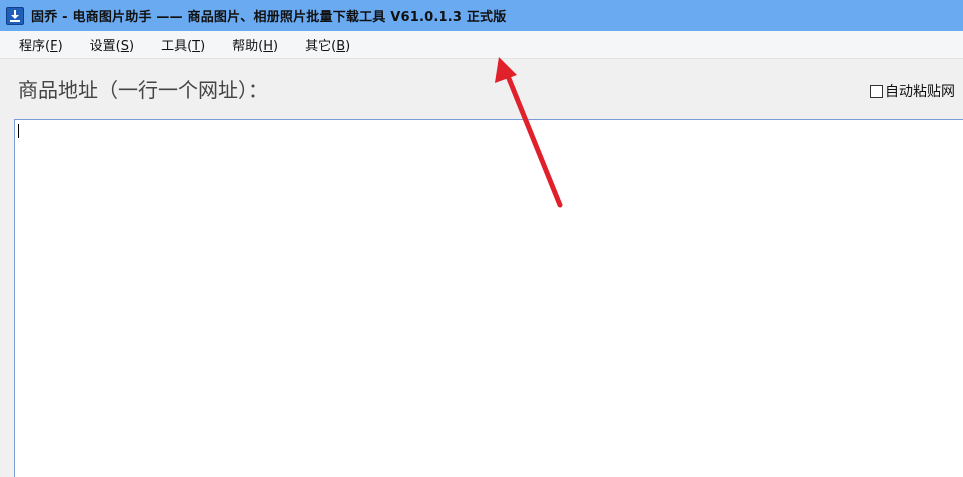 This screenshot has width=963, height=477. I want to click on menu-program-paren: ), so click(60, 46).